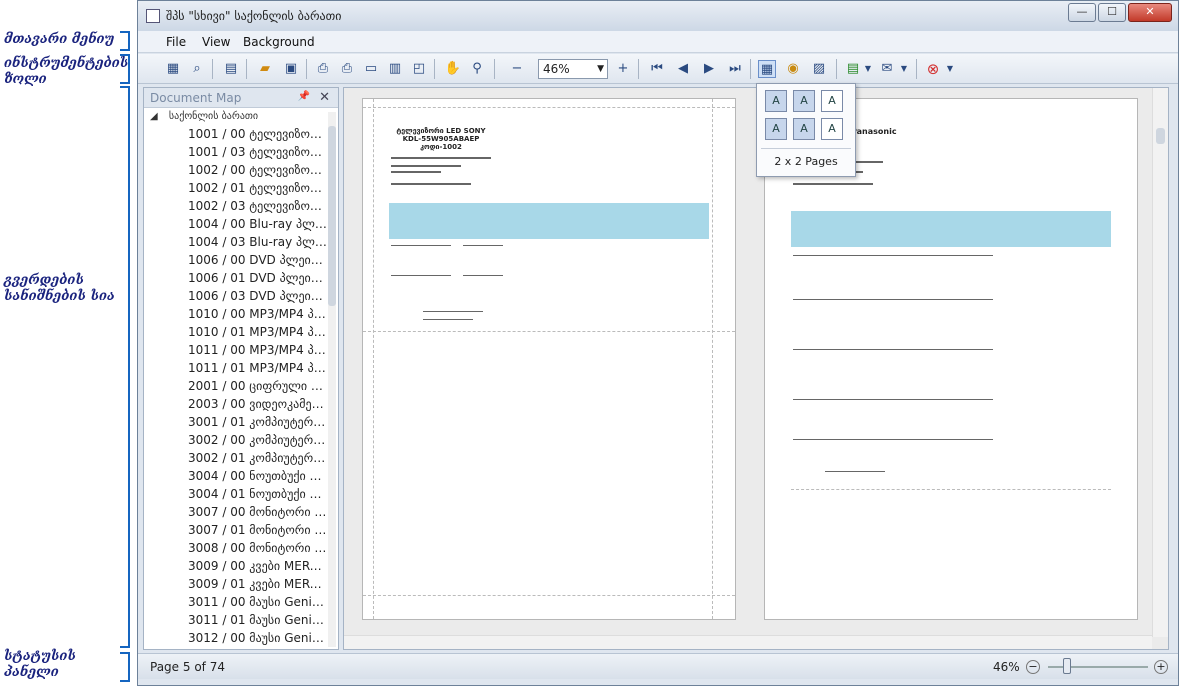 This screenshot has width=1179, height=686. Describe the element at coordinates (125, 367) in the screenshot. I see `callout-bracket-docmap` at that location.